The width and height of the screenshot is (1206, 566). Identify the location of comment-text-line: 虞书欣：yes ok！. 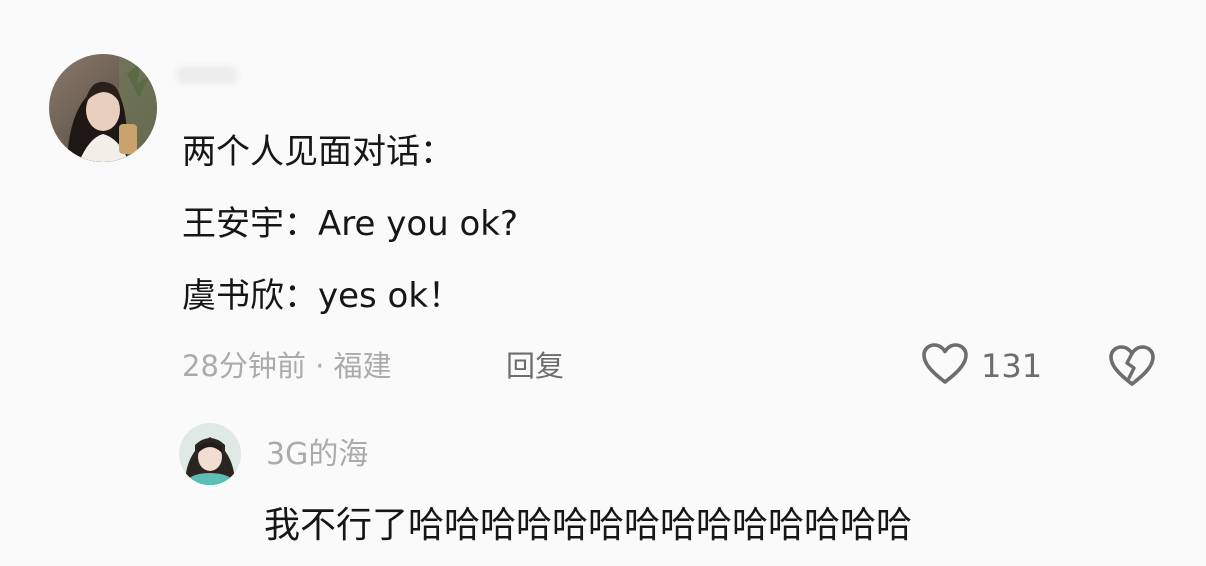
(322, 296).